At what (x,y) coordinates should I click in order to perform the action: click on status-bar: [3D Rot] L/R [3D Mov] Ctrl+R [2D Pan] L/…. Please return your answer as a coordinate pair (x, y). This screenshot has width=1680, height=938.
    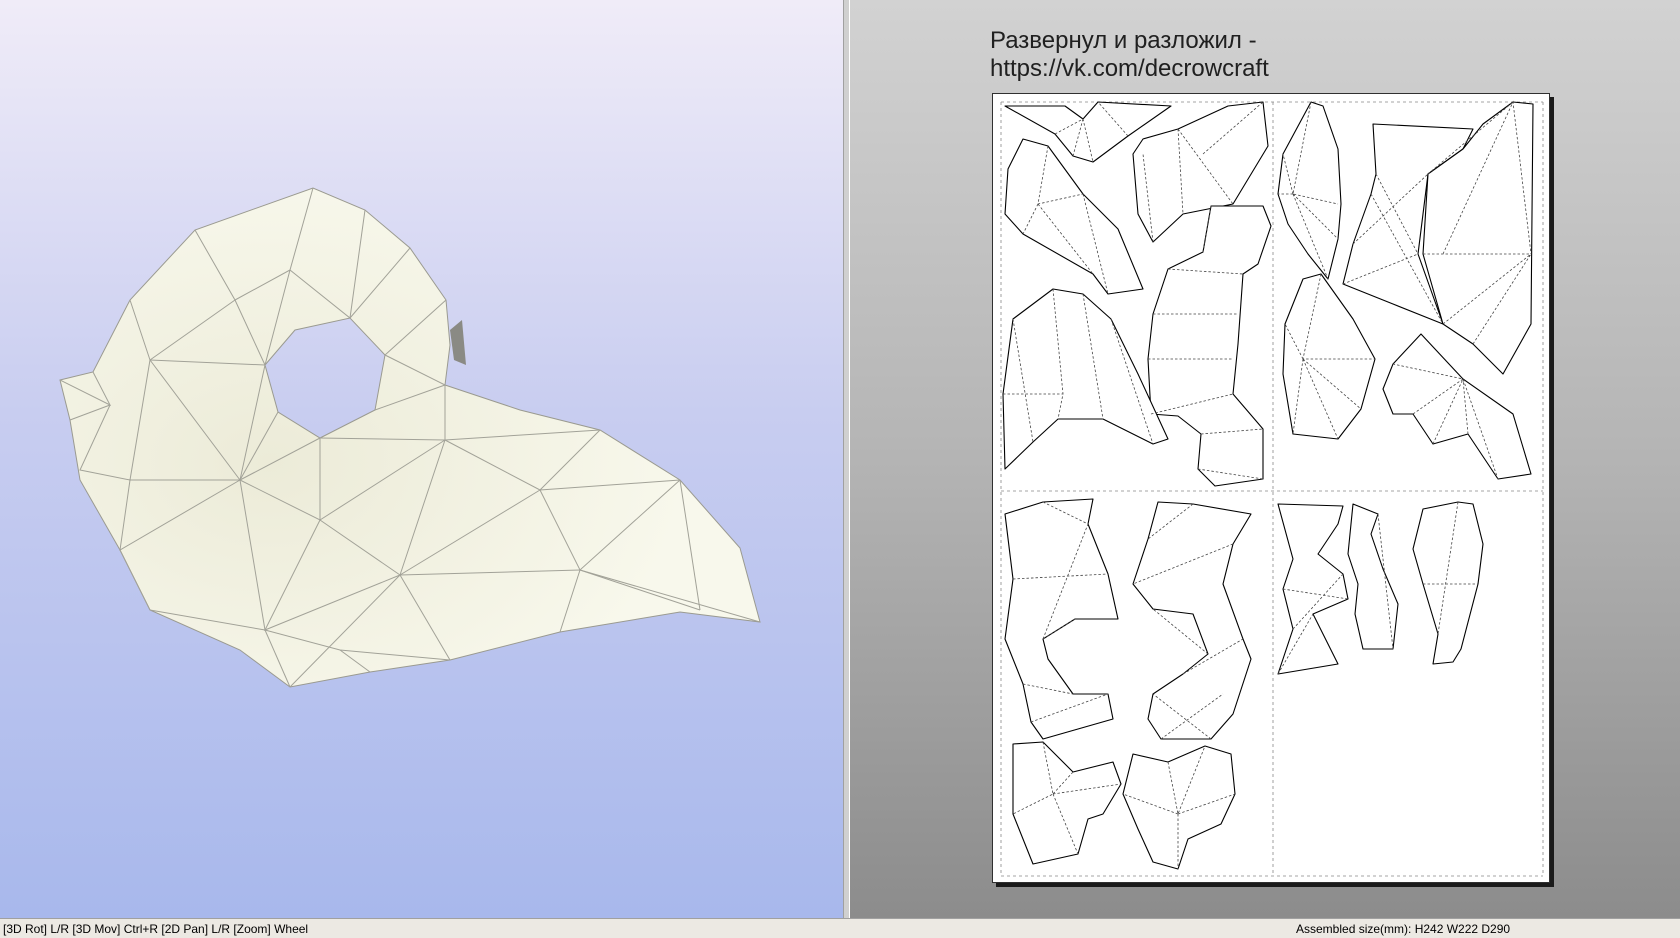
    Looking at the image, I should click on (840, 928).